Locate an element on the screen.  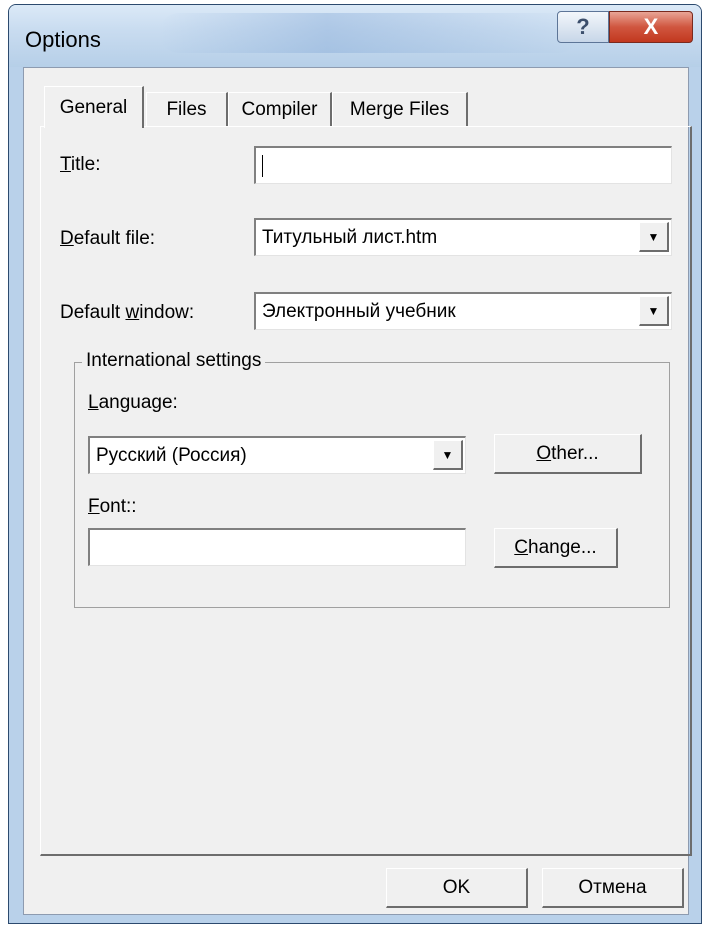
window-title: Options is located at coordinates (63, 39).